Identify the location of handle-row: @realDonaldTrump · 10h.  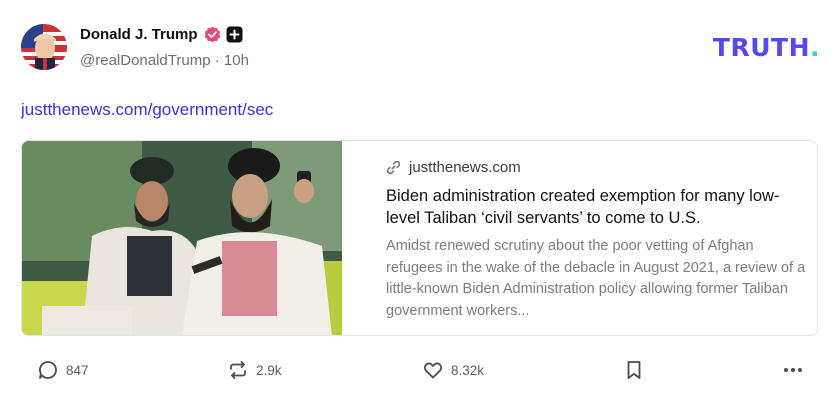
(164, 60).